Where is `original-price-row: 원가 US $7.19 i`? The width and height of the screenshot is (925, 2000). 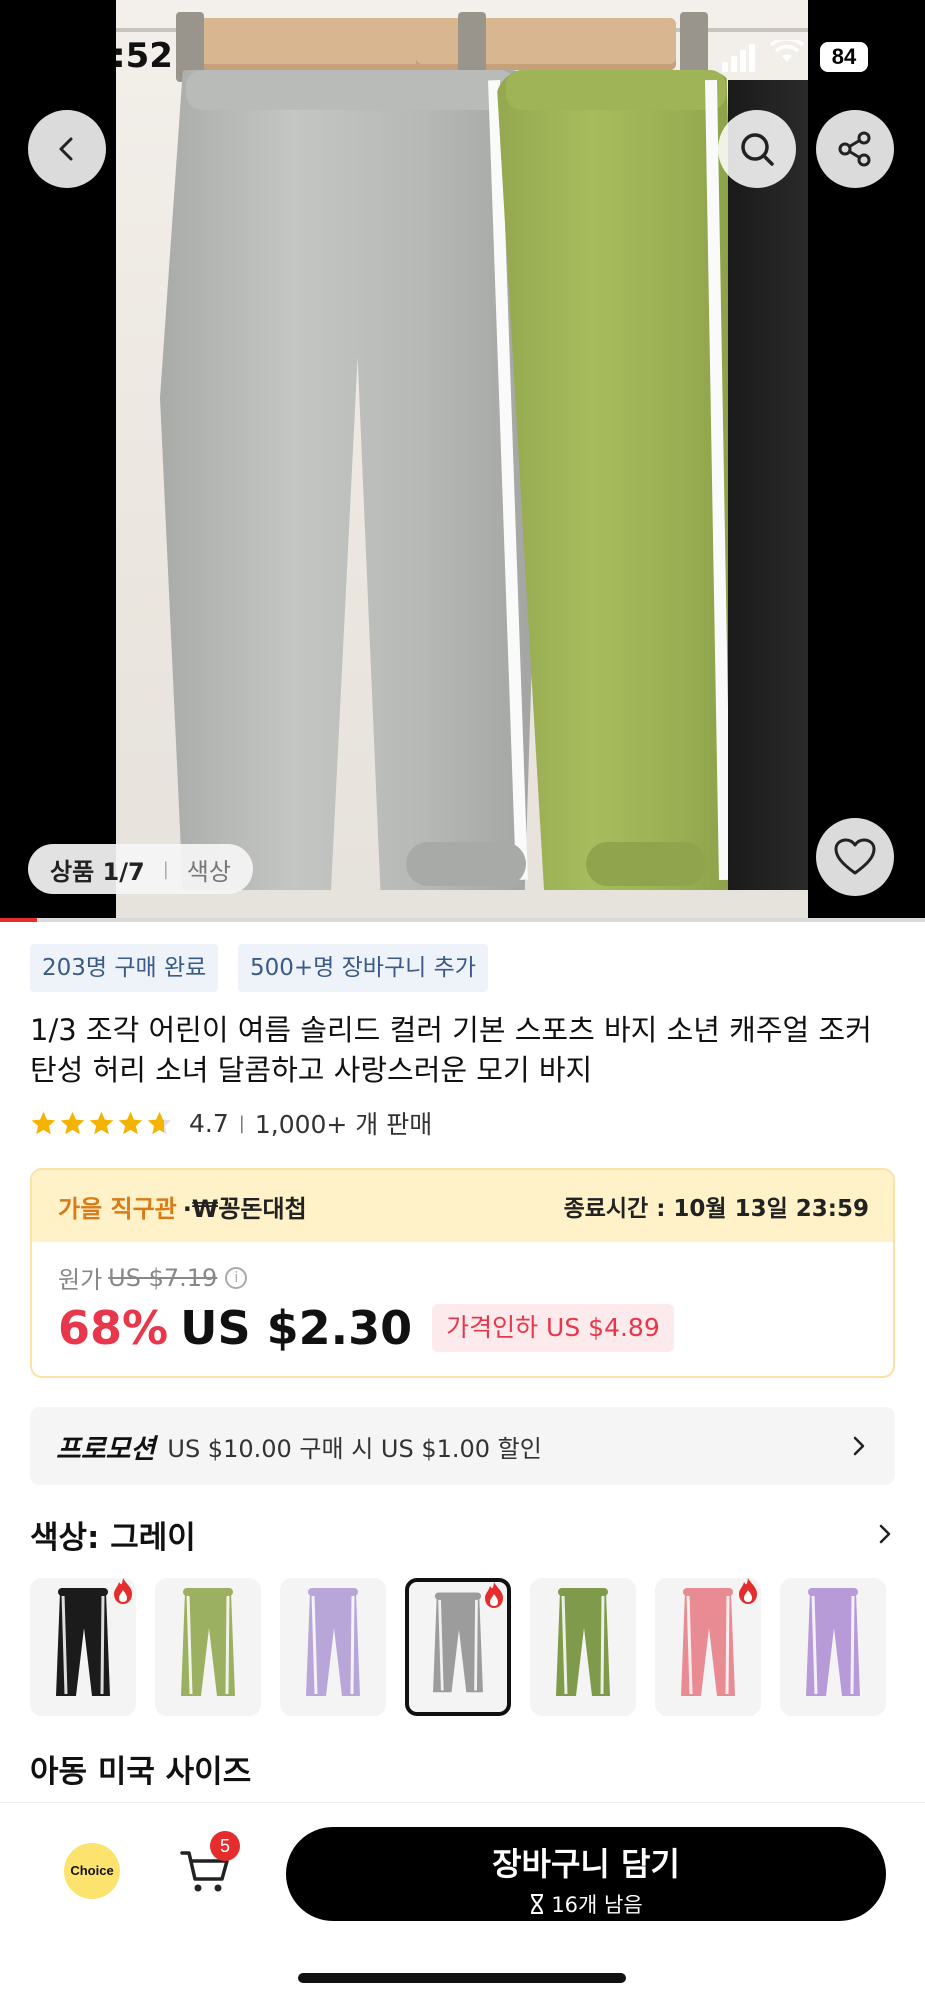 original-price-row: 원가 US $7.19 i is located at coordinates (462, 1277).